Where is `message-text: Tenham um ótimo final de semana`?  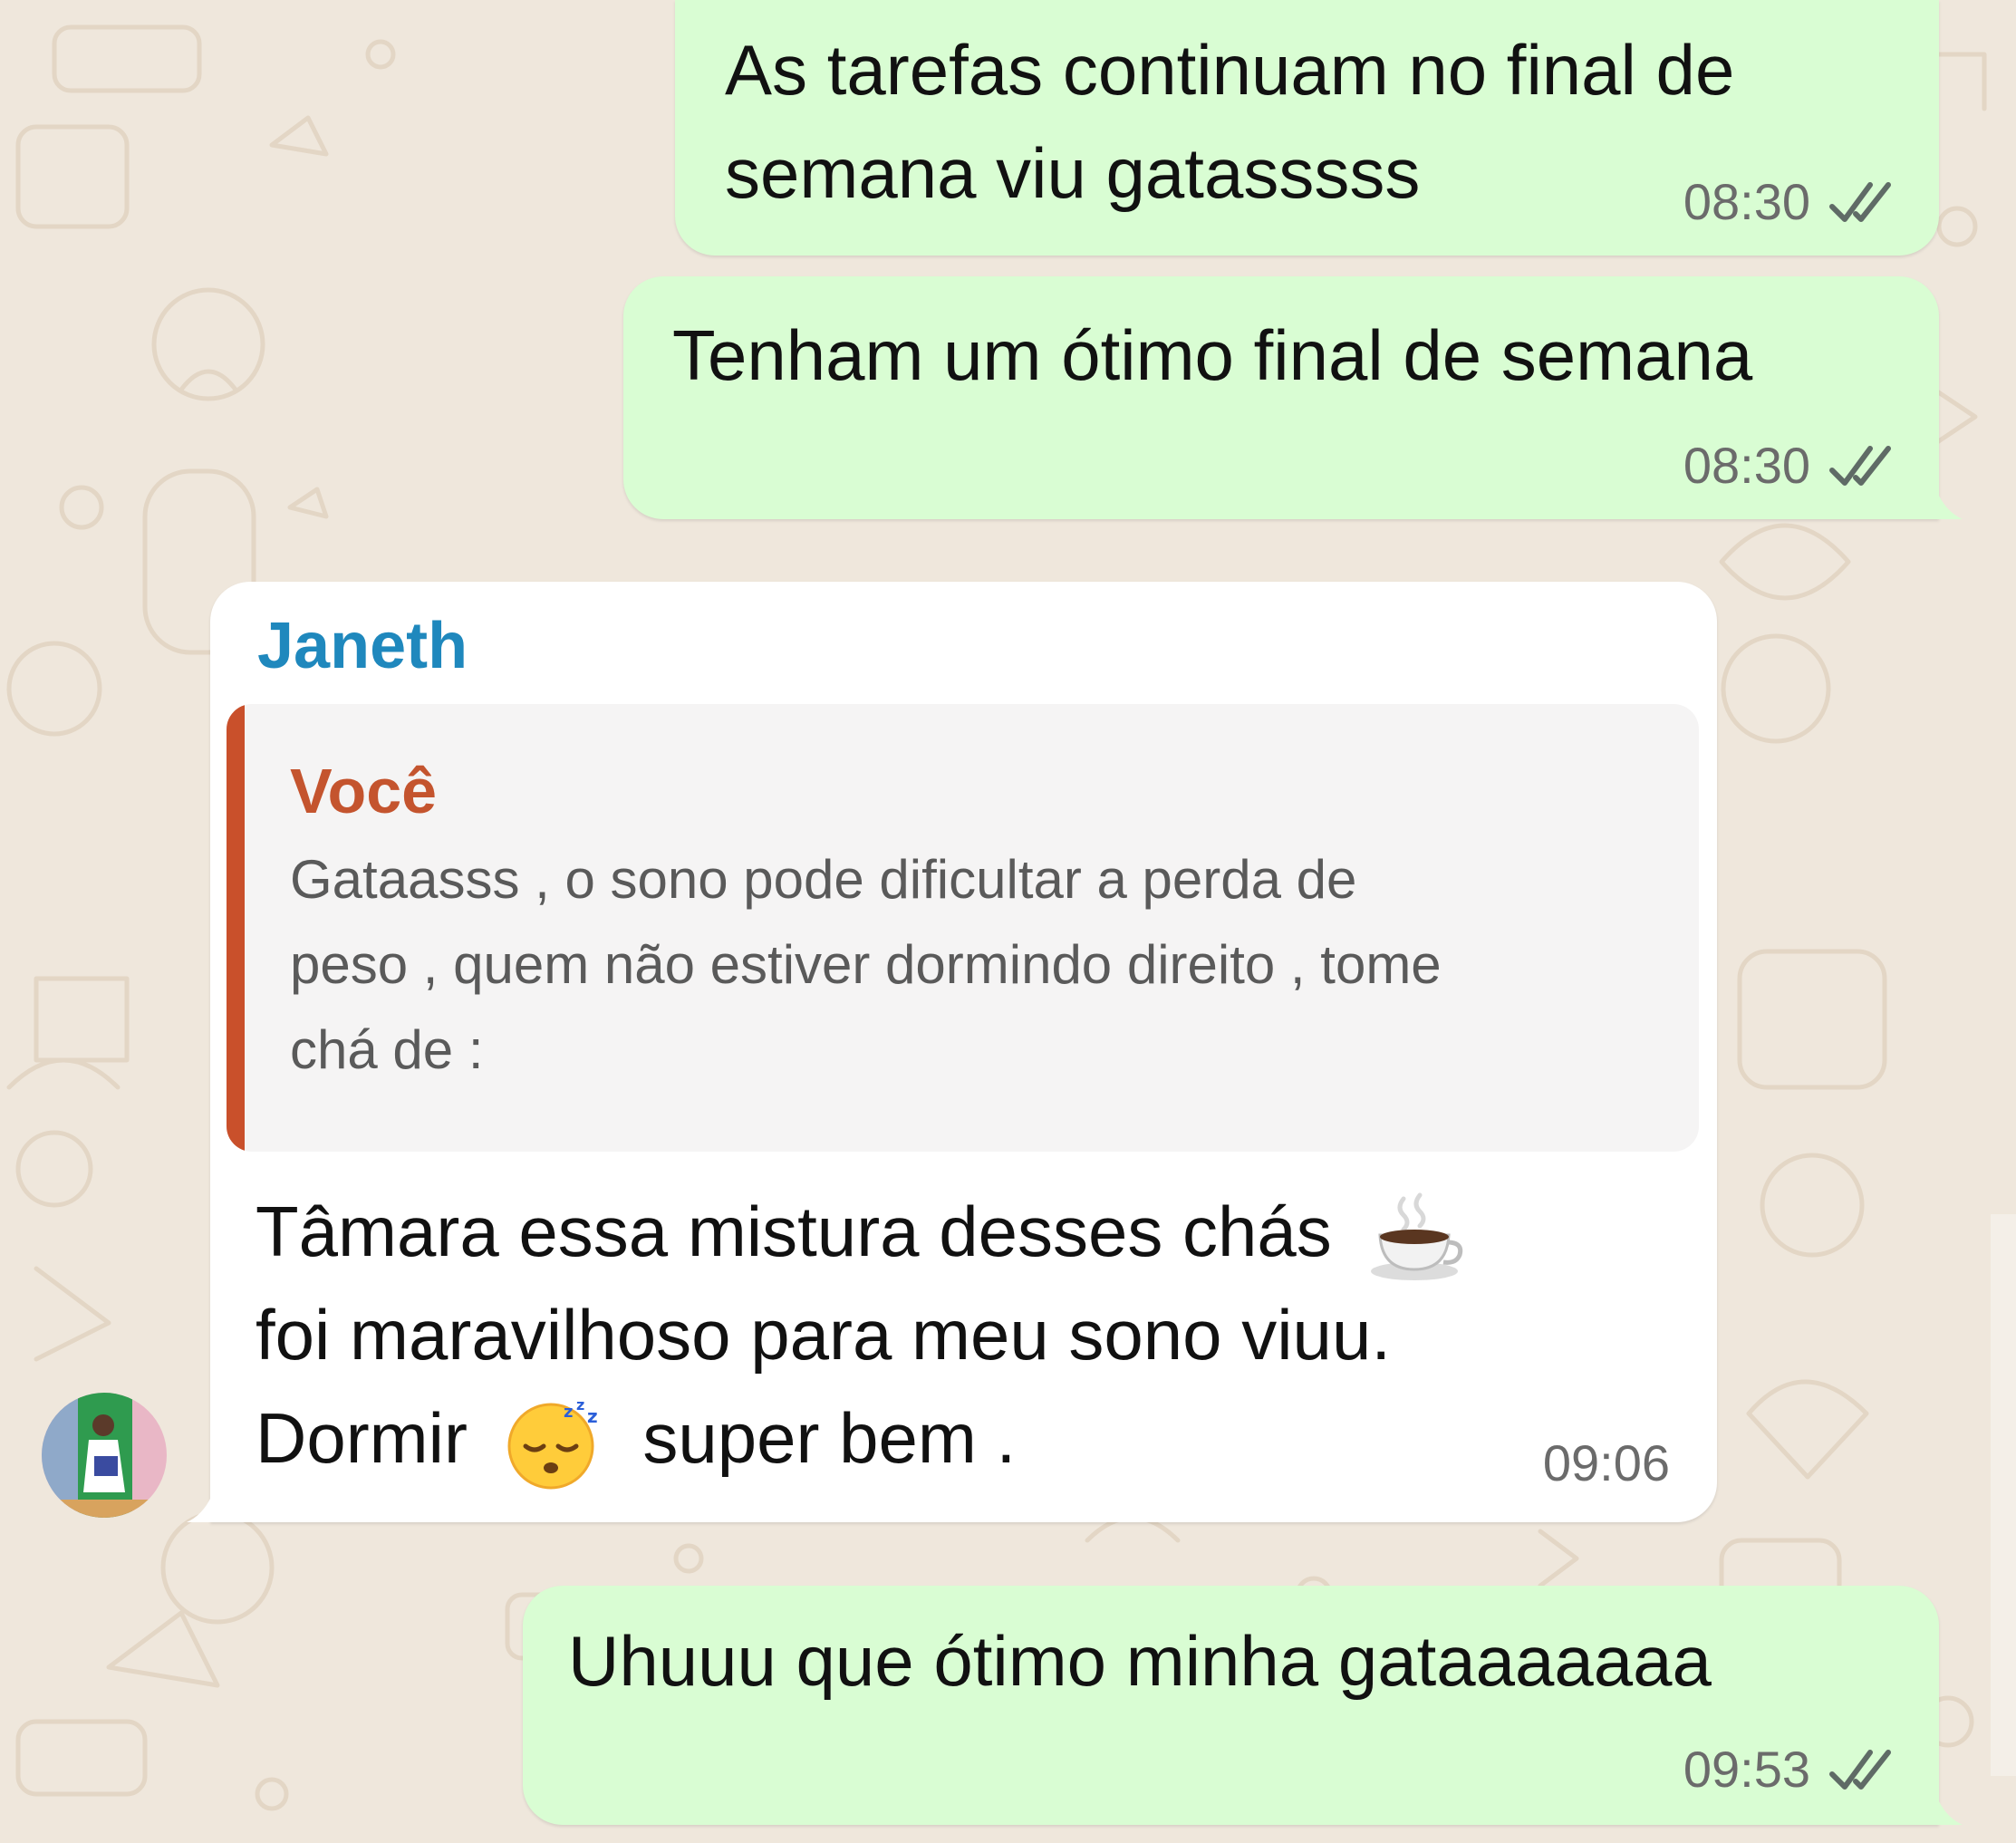
message-text: Tenham um ótimo final de semana is located at coordinates (1212, 355).